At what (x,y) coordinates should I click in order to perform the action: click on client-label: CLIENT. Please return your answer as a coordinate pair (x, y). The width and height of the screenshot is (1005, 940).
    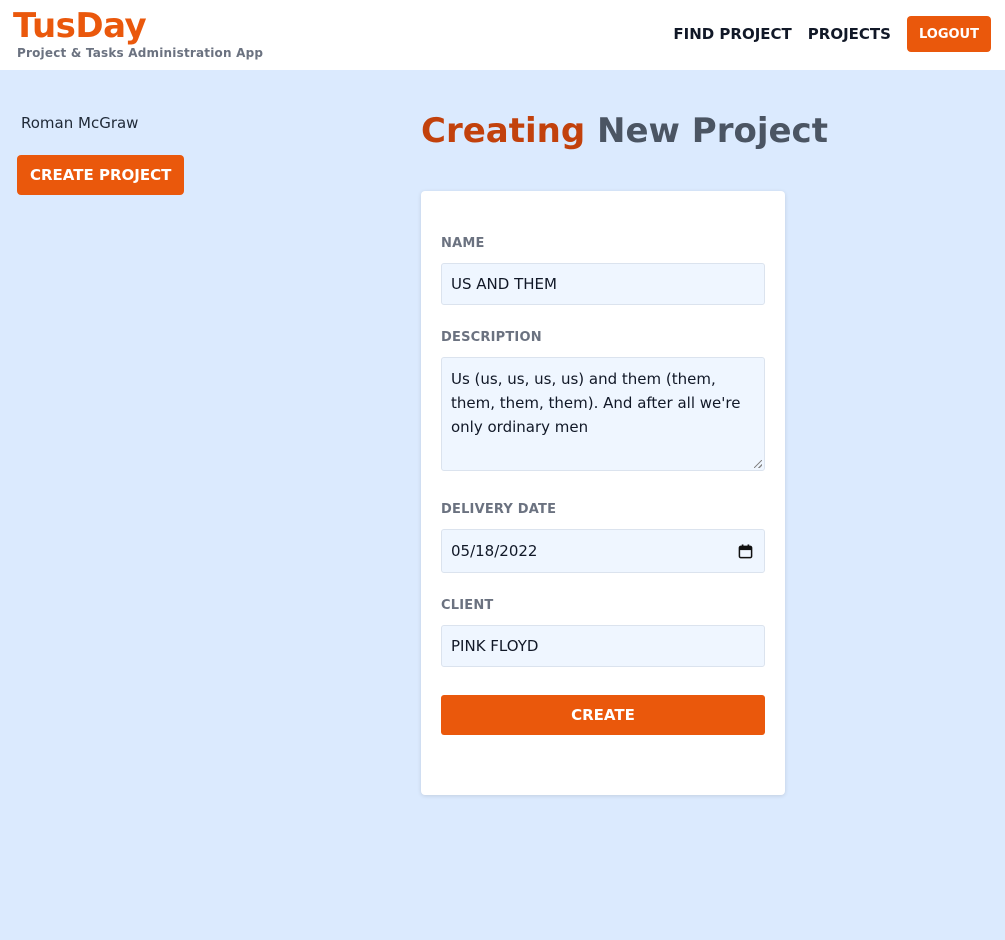
    Looking at the image, I should click on (467, 605).